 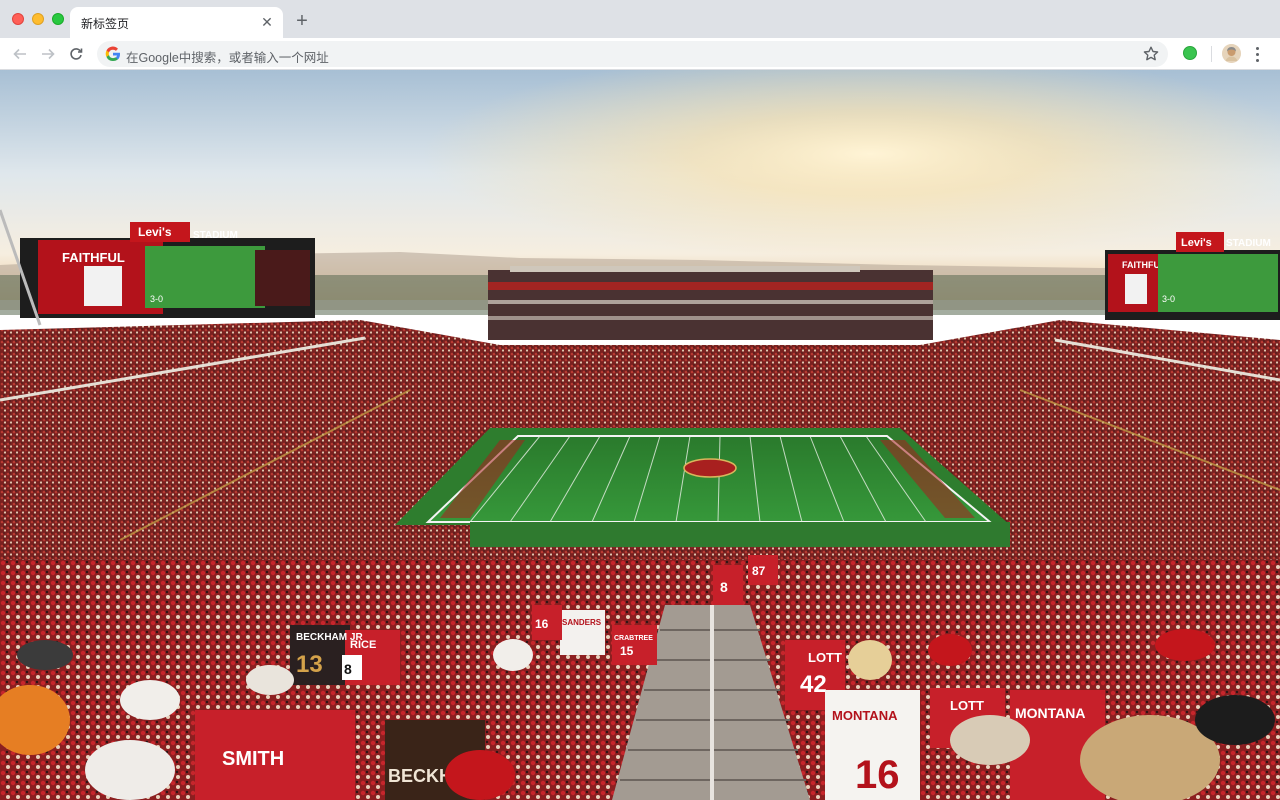 I want to click on back-arrow-icon, so click(x=20, y=54).